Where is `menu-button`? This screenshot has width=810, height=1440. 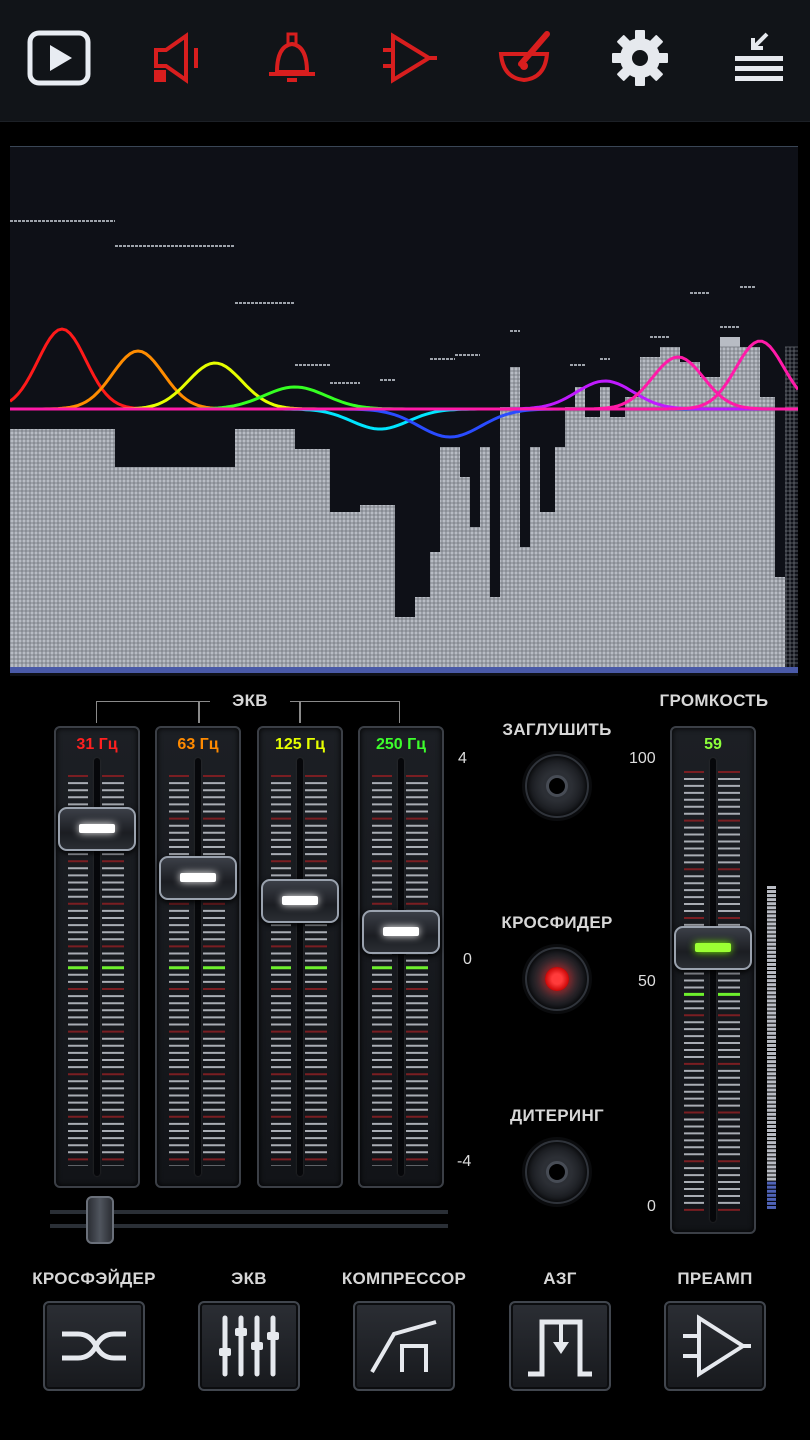
menu-button is located at coordinates (758, 58).